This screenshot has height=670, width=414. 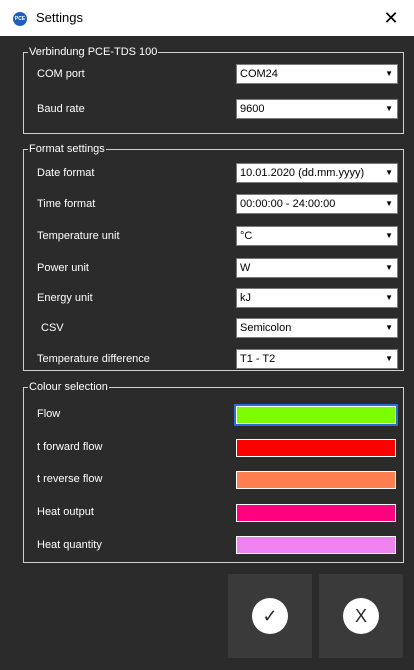 What do you see at coordinates (93, 52) in the screenshot?
I see `connection-legend: Verbindung PCE-TDS 100` at bounding box center [93, 52].